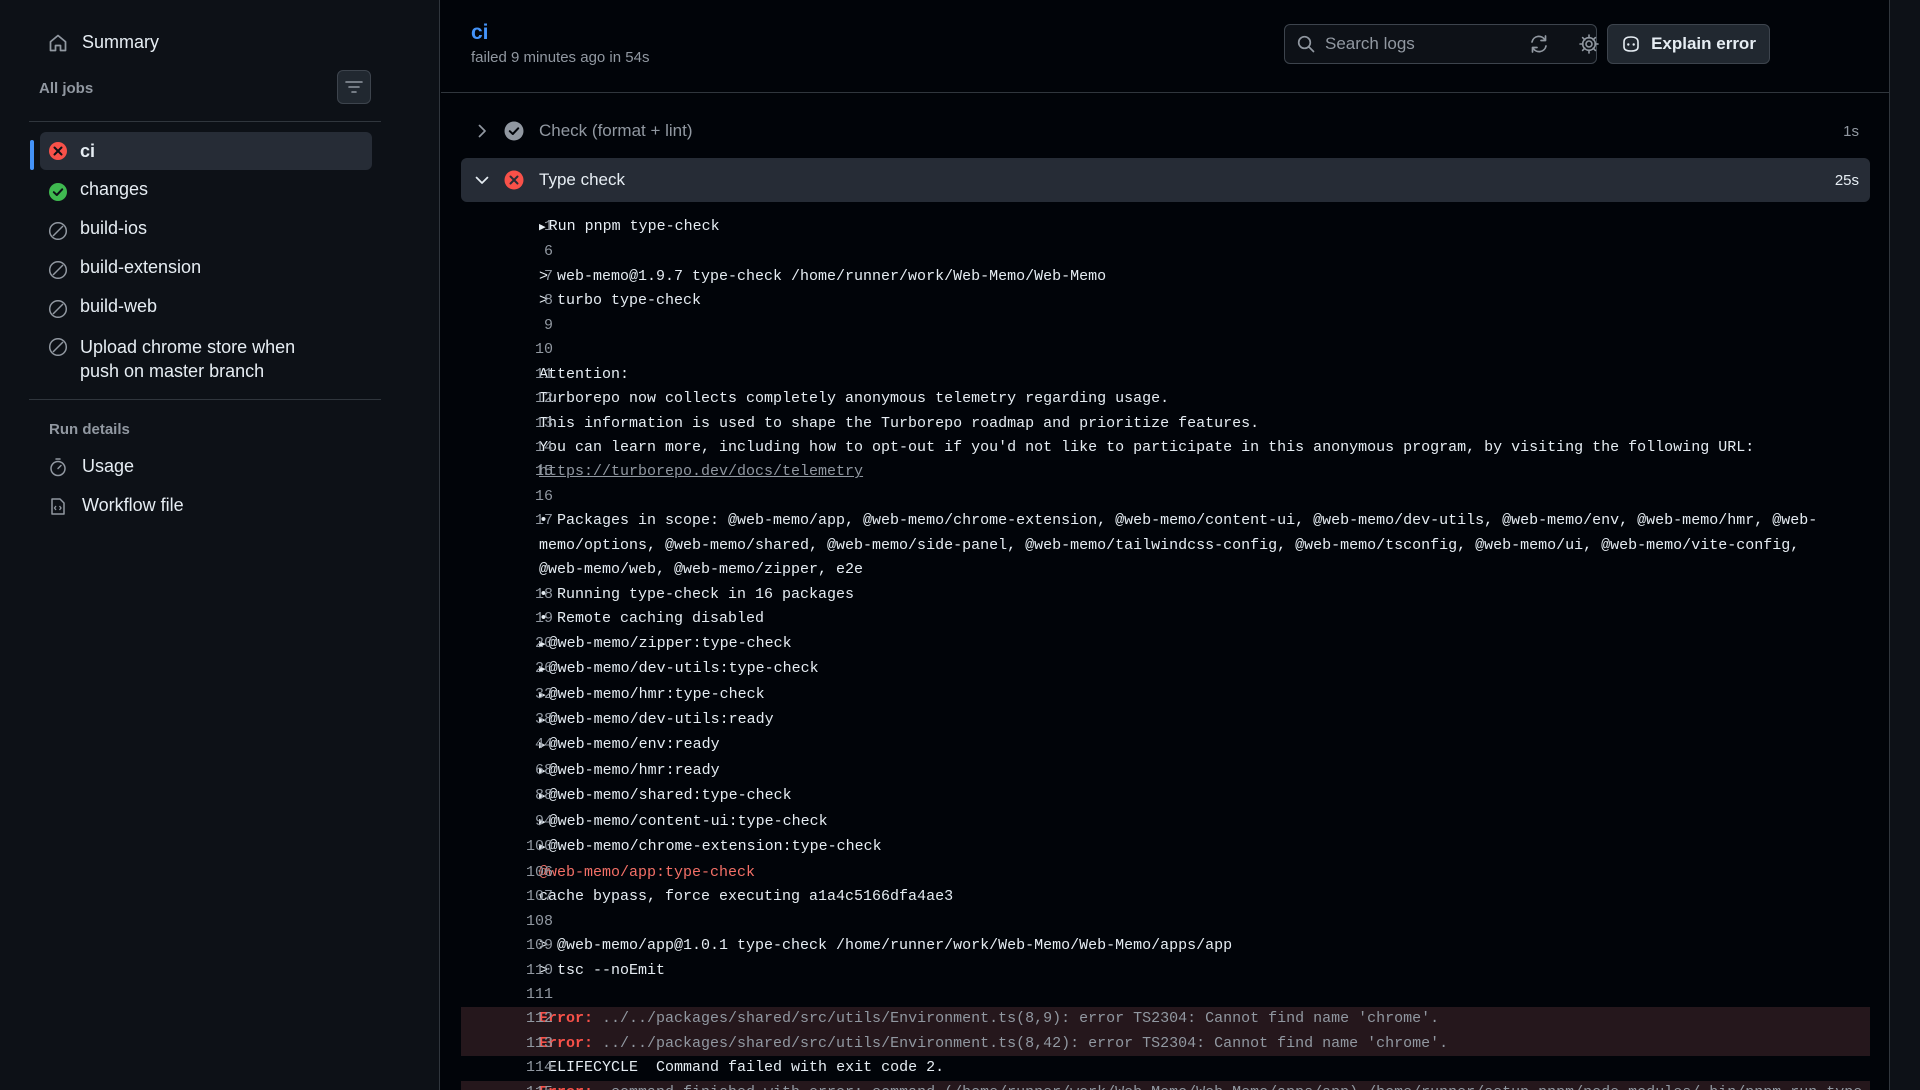 This screenshot has height=1090, width=1920. Describe the element at coordinates (634, 770) in the screenshot. I see `log-group-label: @web-memo/hmr:ready` at that location.